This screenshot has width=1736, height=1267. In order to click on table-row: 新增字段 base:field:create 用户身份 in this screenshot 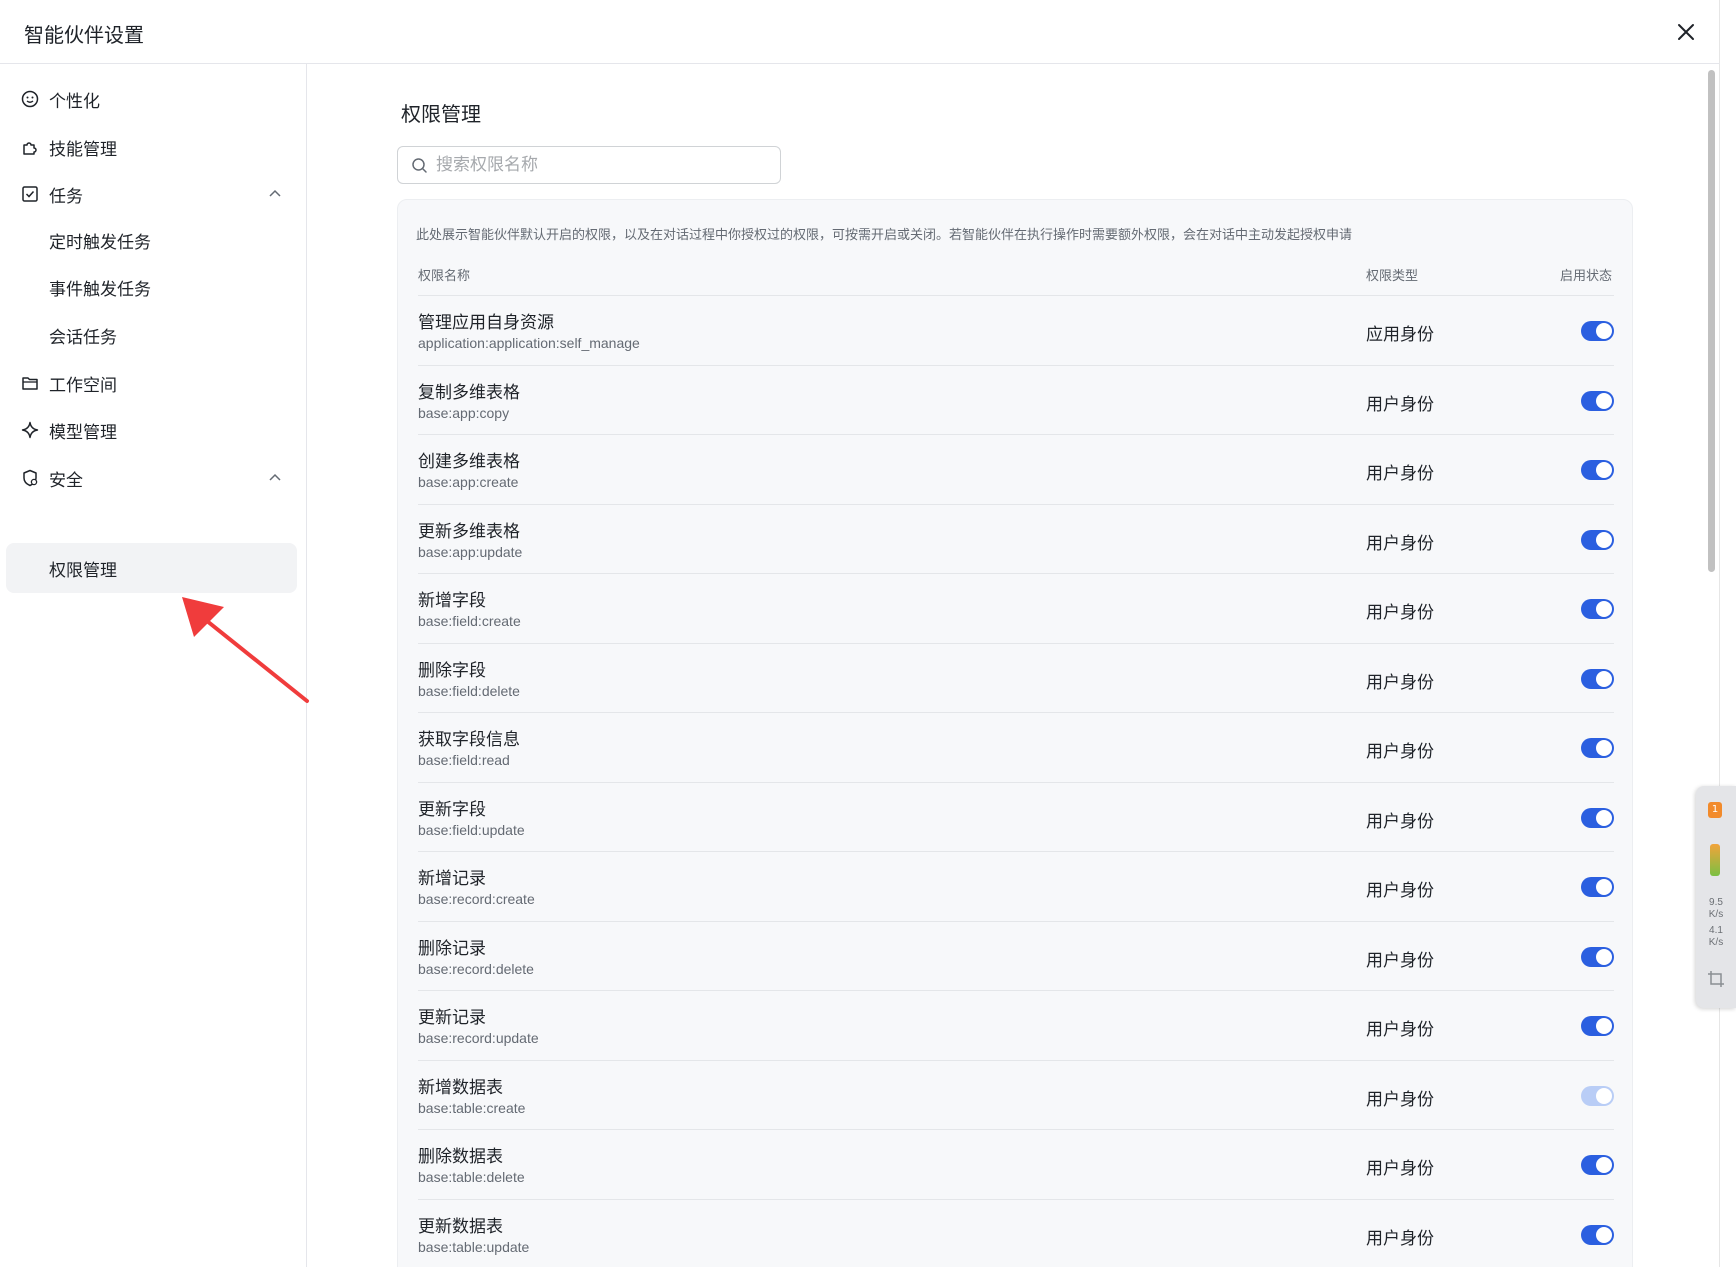, I will do `click(1016, 608)`.